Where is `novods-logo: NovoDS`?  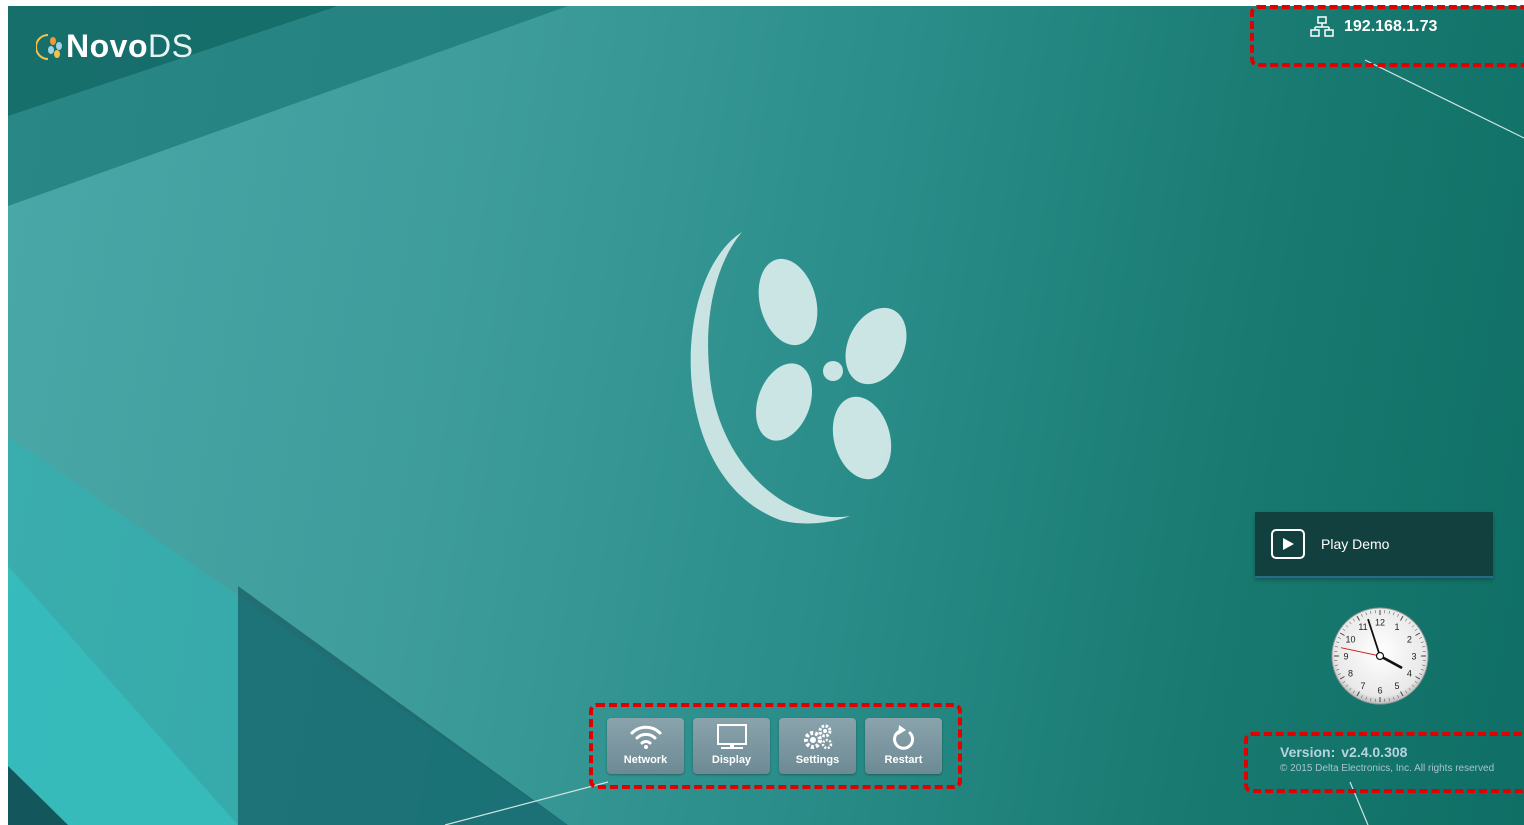
novods-logo: NovoDS is located at coordinates (114, 46).